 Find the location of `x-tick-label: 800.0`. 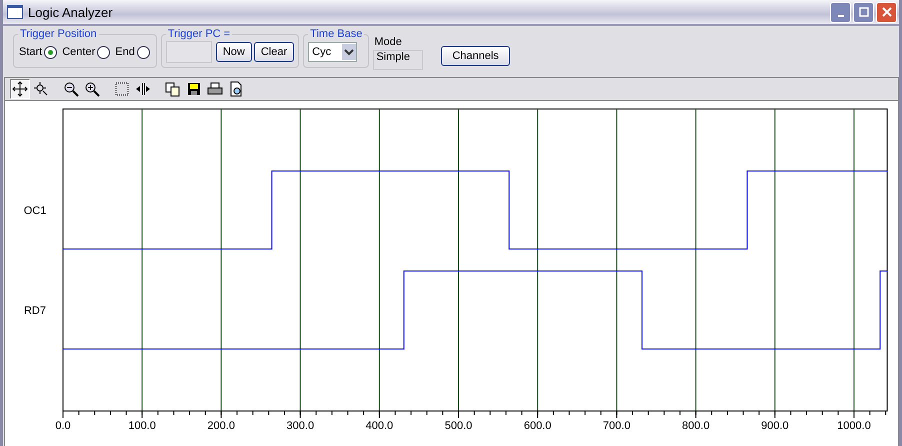

x-tick-label: 800.0 is located at coordinates (696, 426).